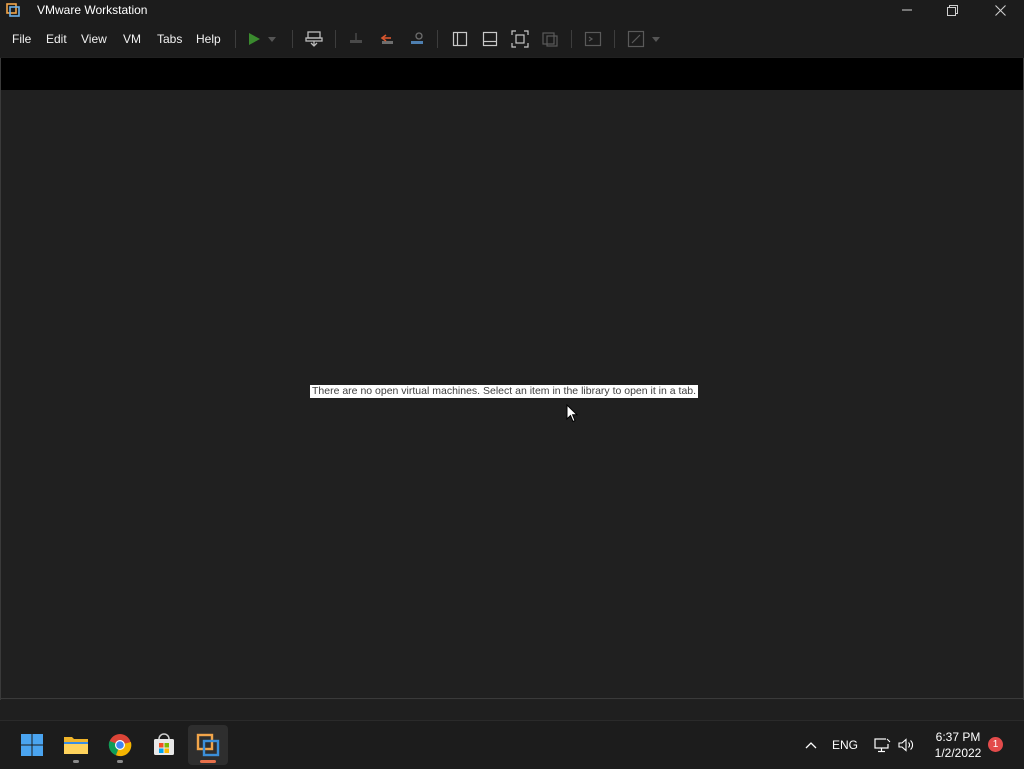 This screenshot has height=769, width=1024. Describe the element at coordinates (92, 10) in the screenshot. I see `window-title: VMware Workstation` at that location.